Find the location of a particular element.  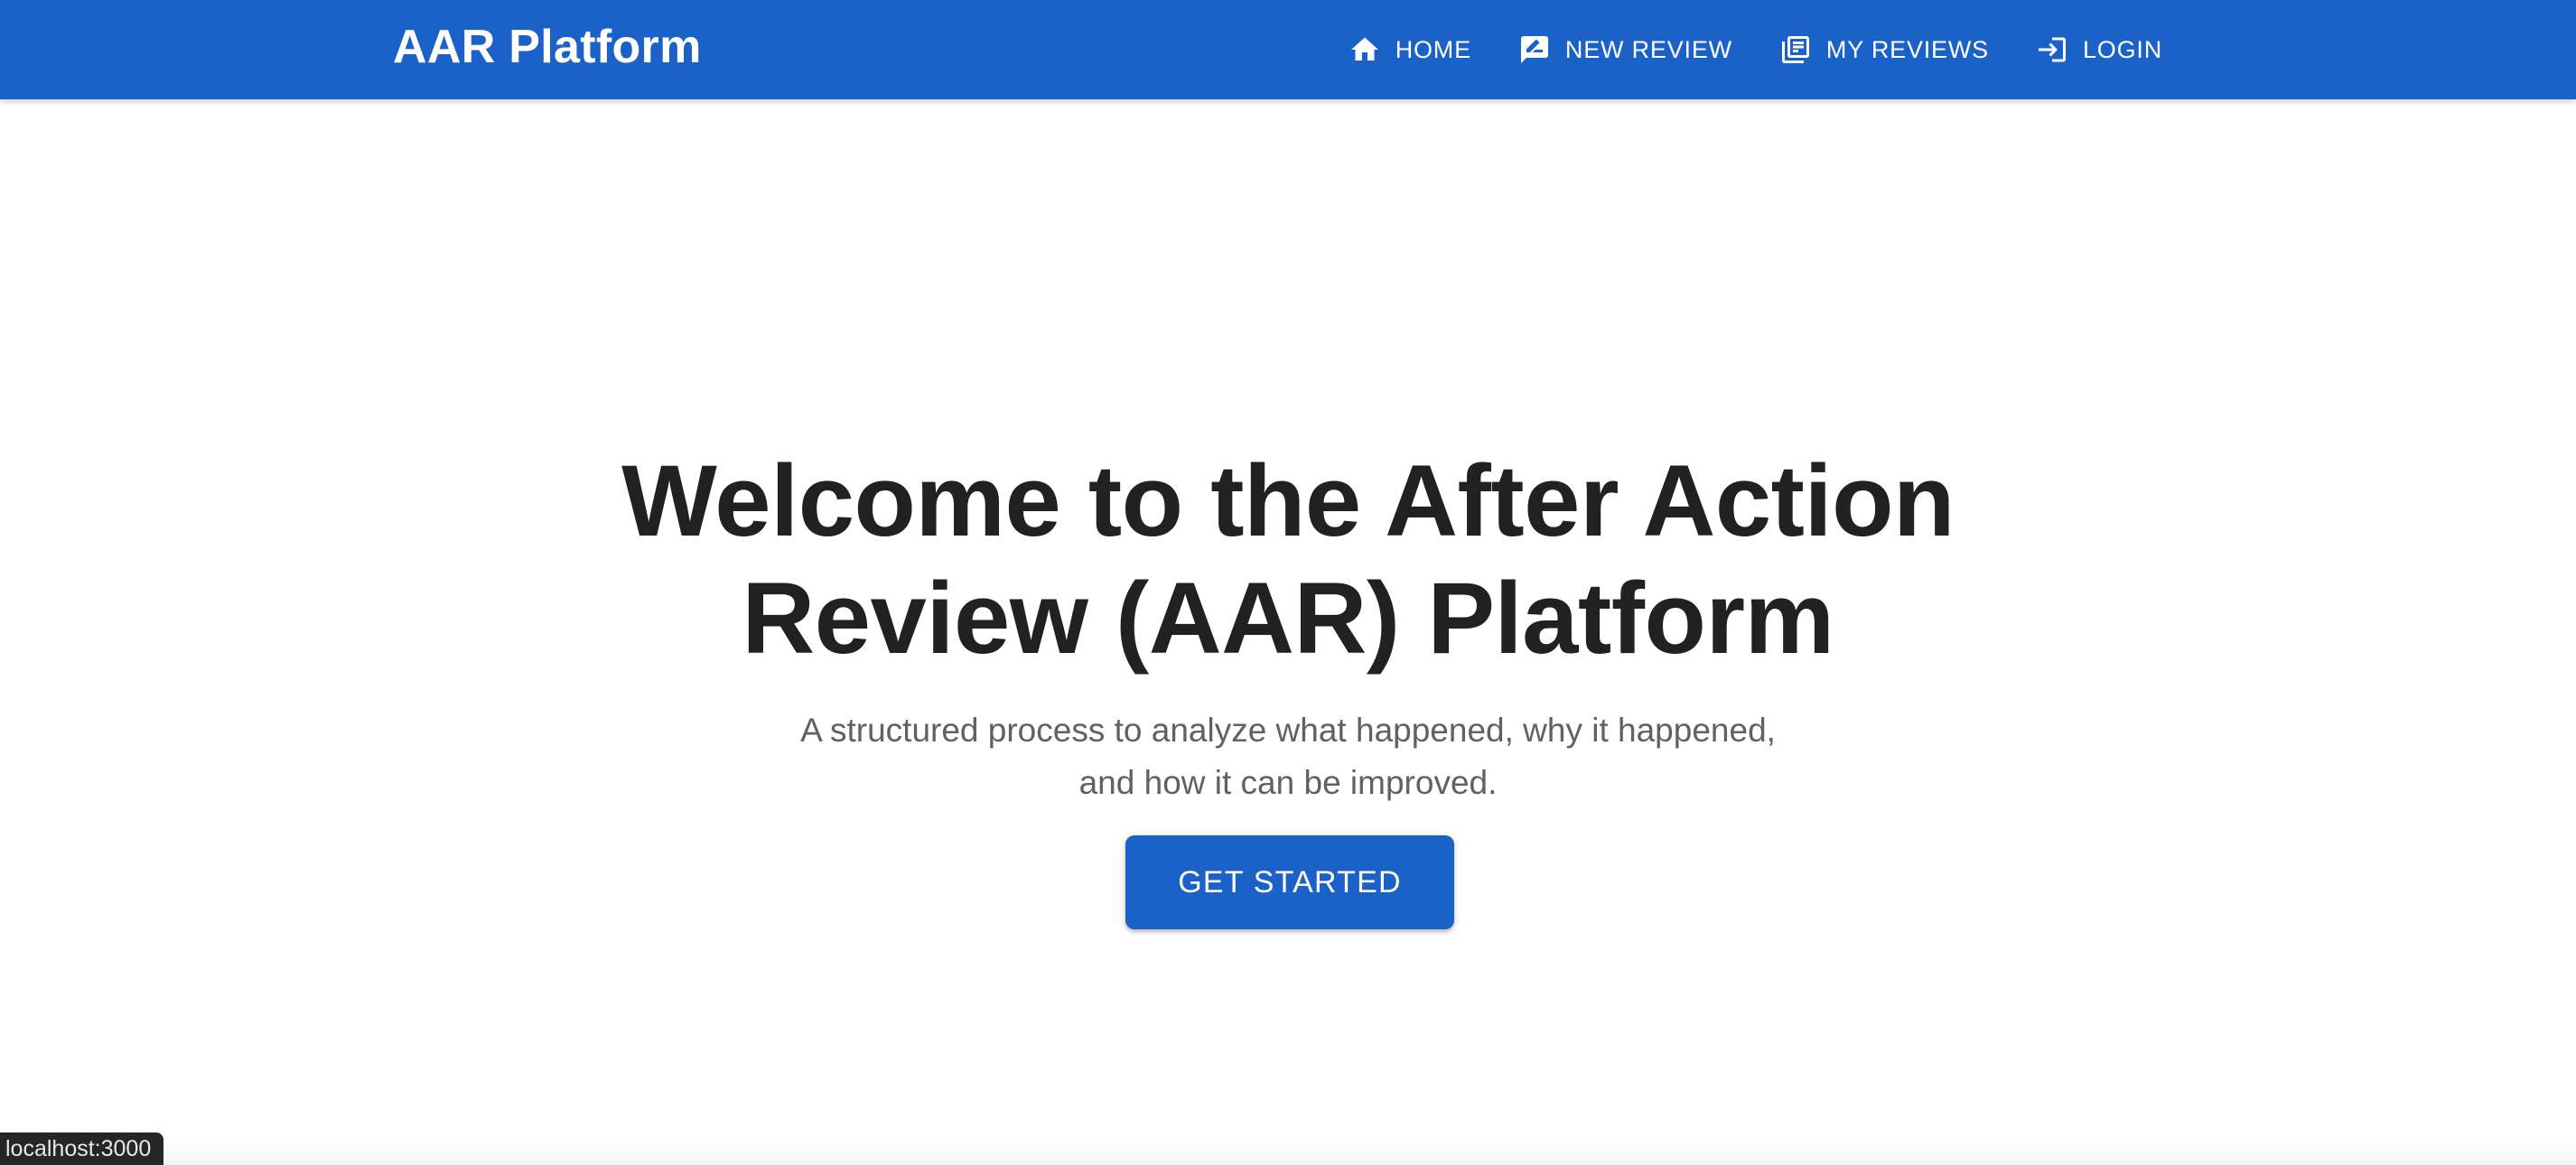

home-icon is located at coordinates (1364, 49).